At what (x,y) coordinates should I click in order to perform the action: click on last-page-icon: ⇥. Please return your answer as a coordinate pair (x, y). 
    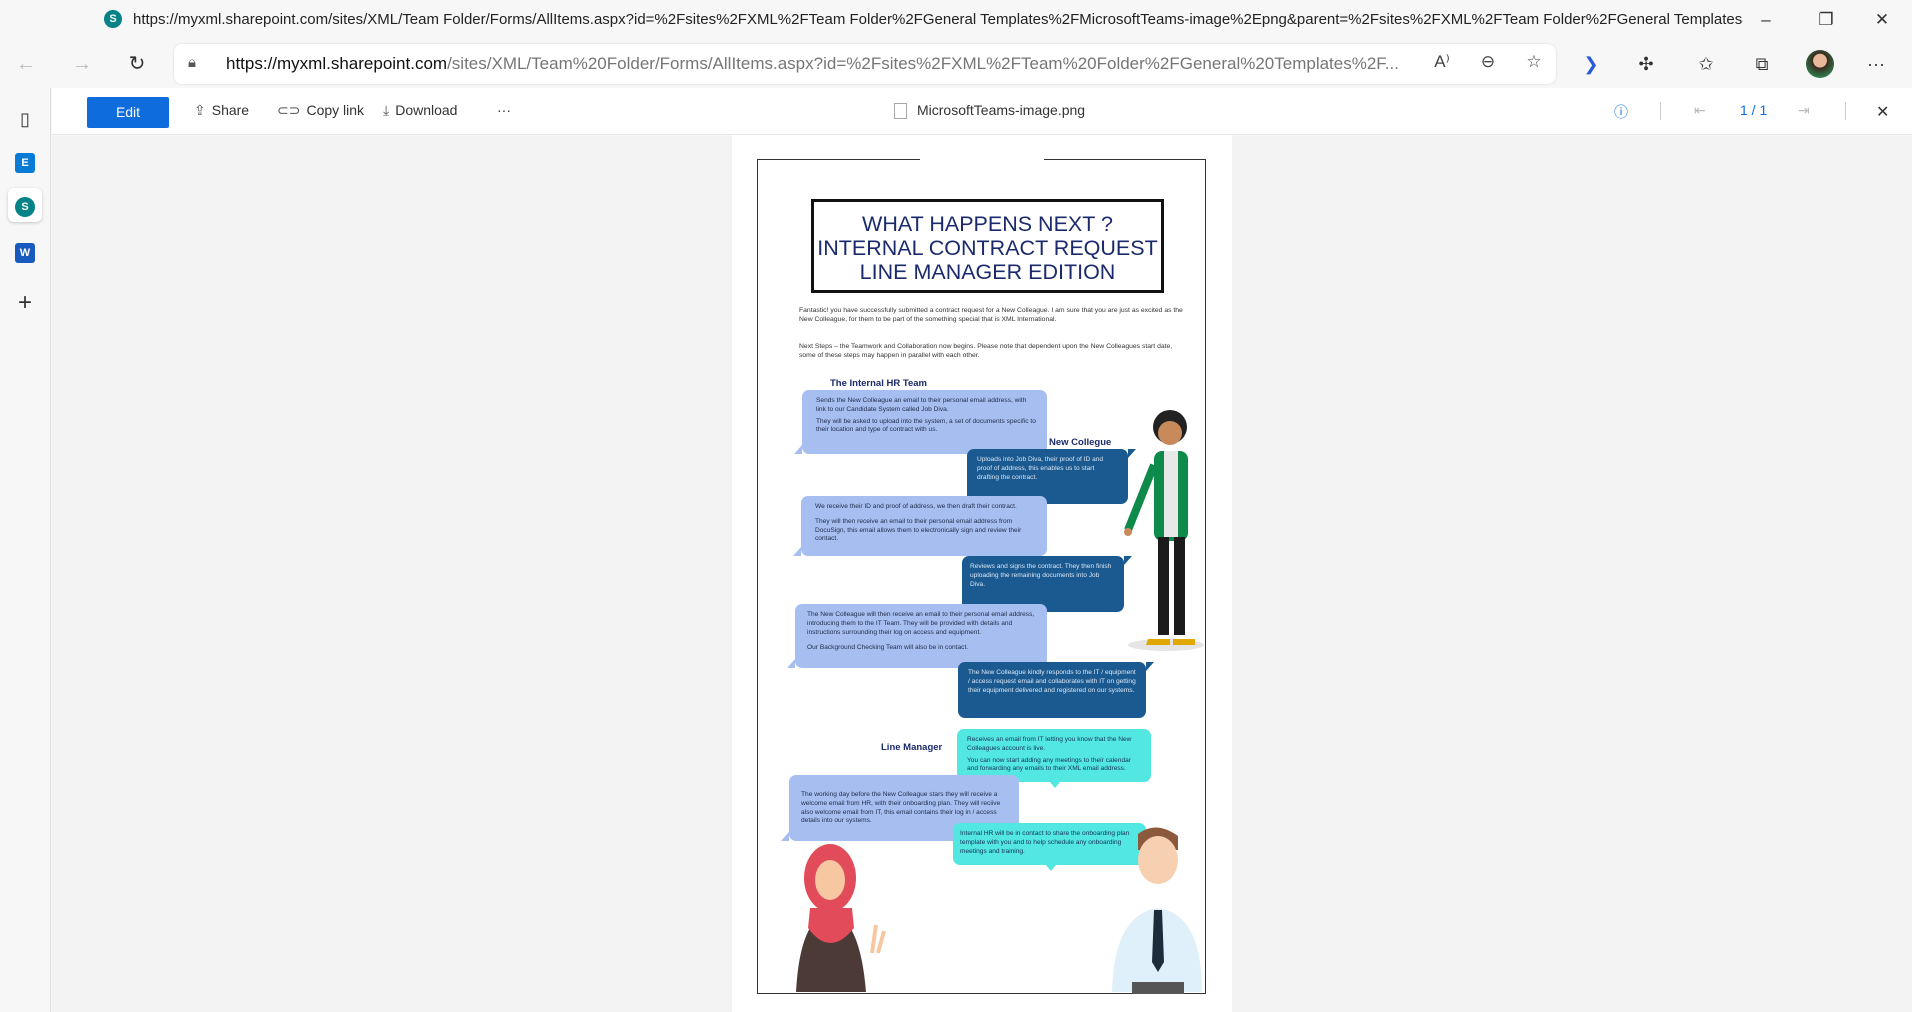
    Looking at the image, I should click on (1804, 110).